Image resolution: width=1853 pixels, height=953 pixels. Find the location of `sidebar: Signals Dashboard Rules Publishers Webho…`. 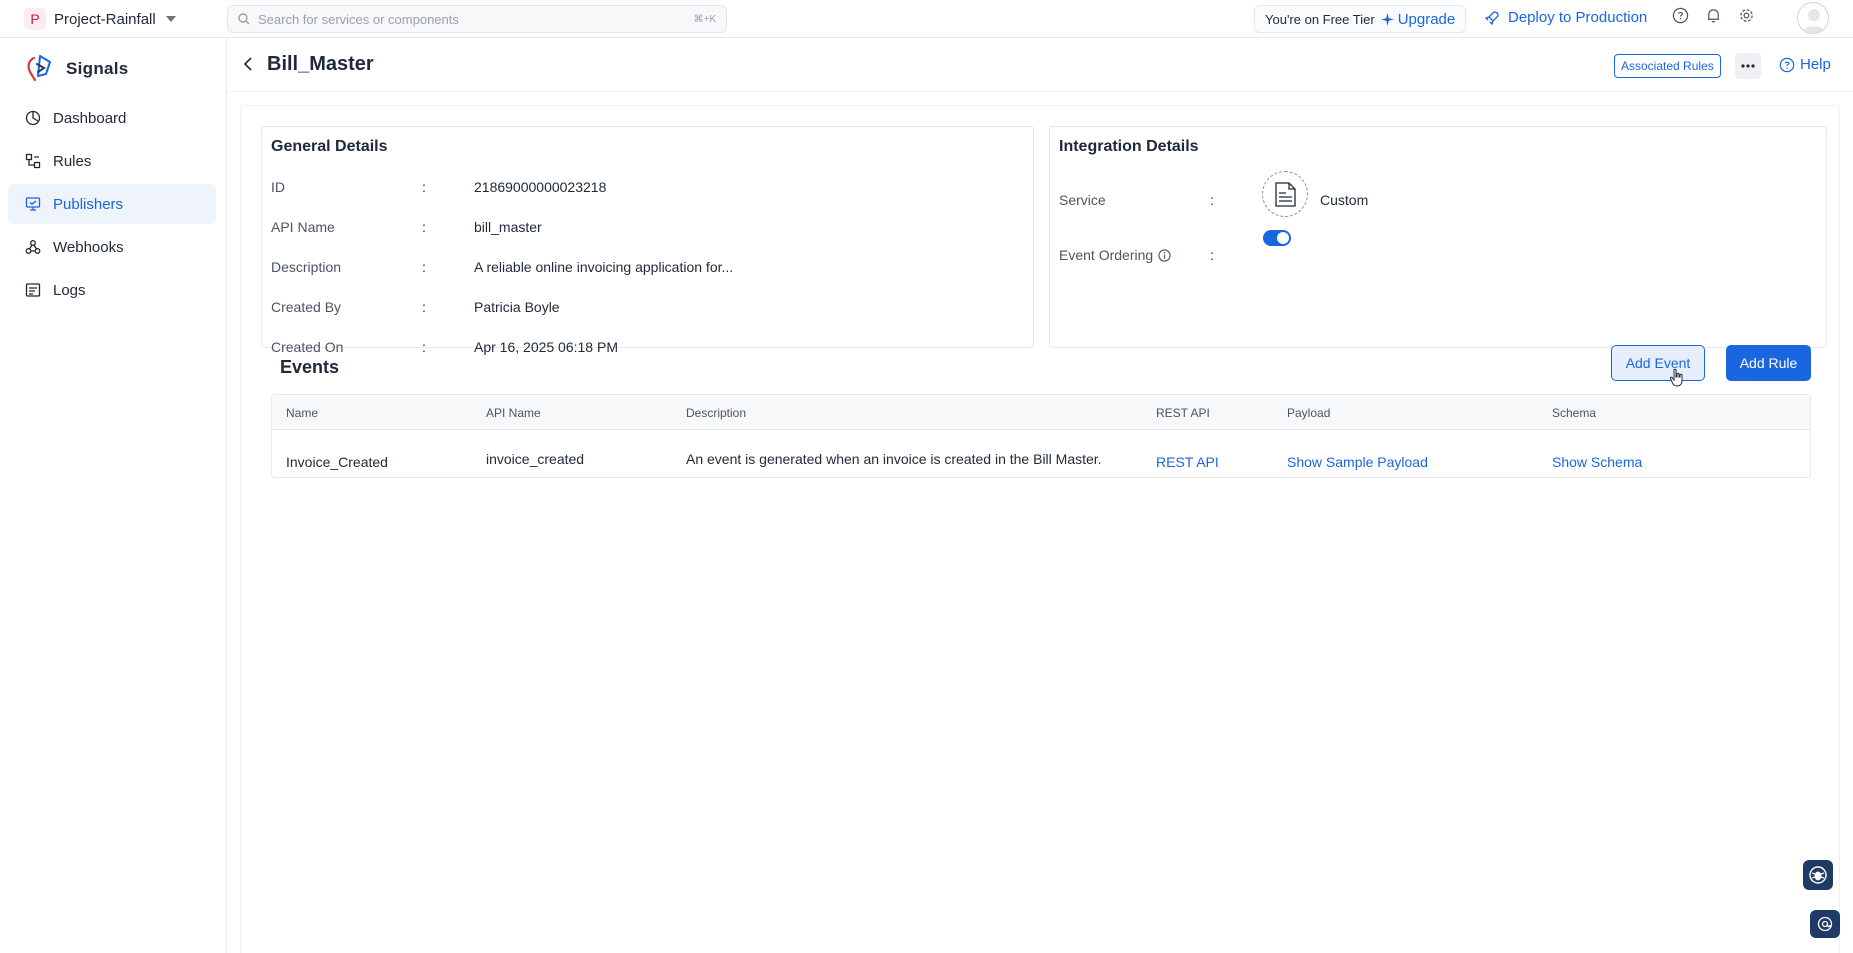

sidebar: Signals Dashboard Rules Publishers Webho… is located at coordinates (113, 495).